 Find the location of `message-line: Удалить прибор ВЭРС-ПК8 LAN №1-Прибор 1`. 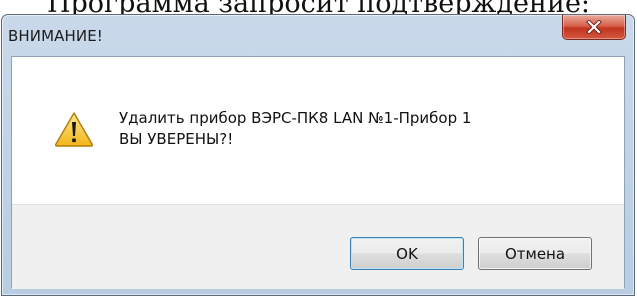

message-line: Удалить прибор ВЭРС-ПК8 LAN №1-Прибор 1 is located at coordinates (295, 118).